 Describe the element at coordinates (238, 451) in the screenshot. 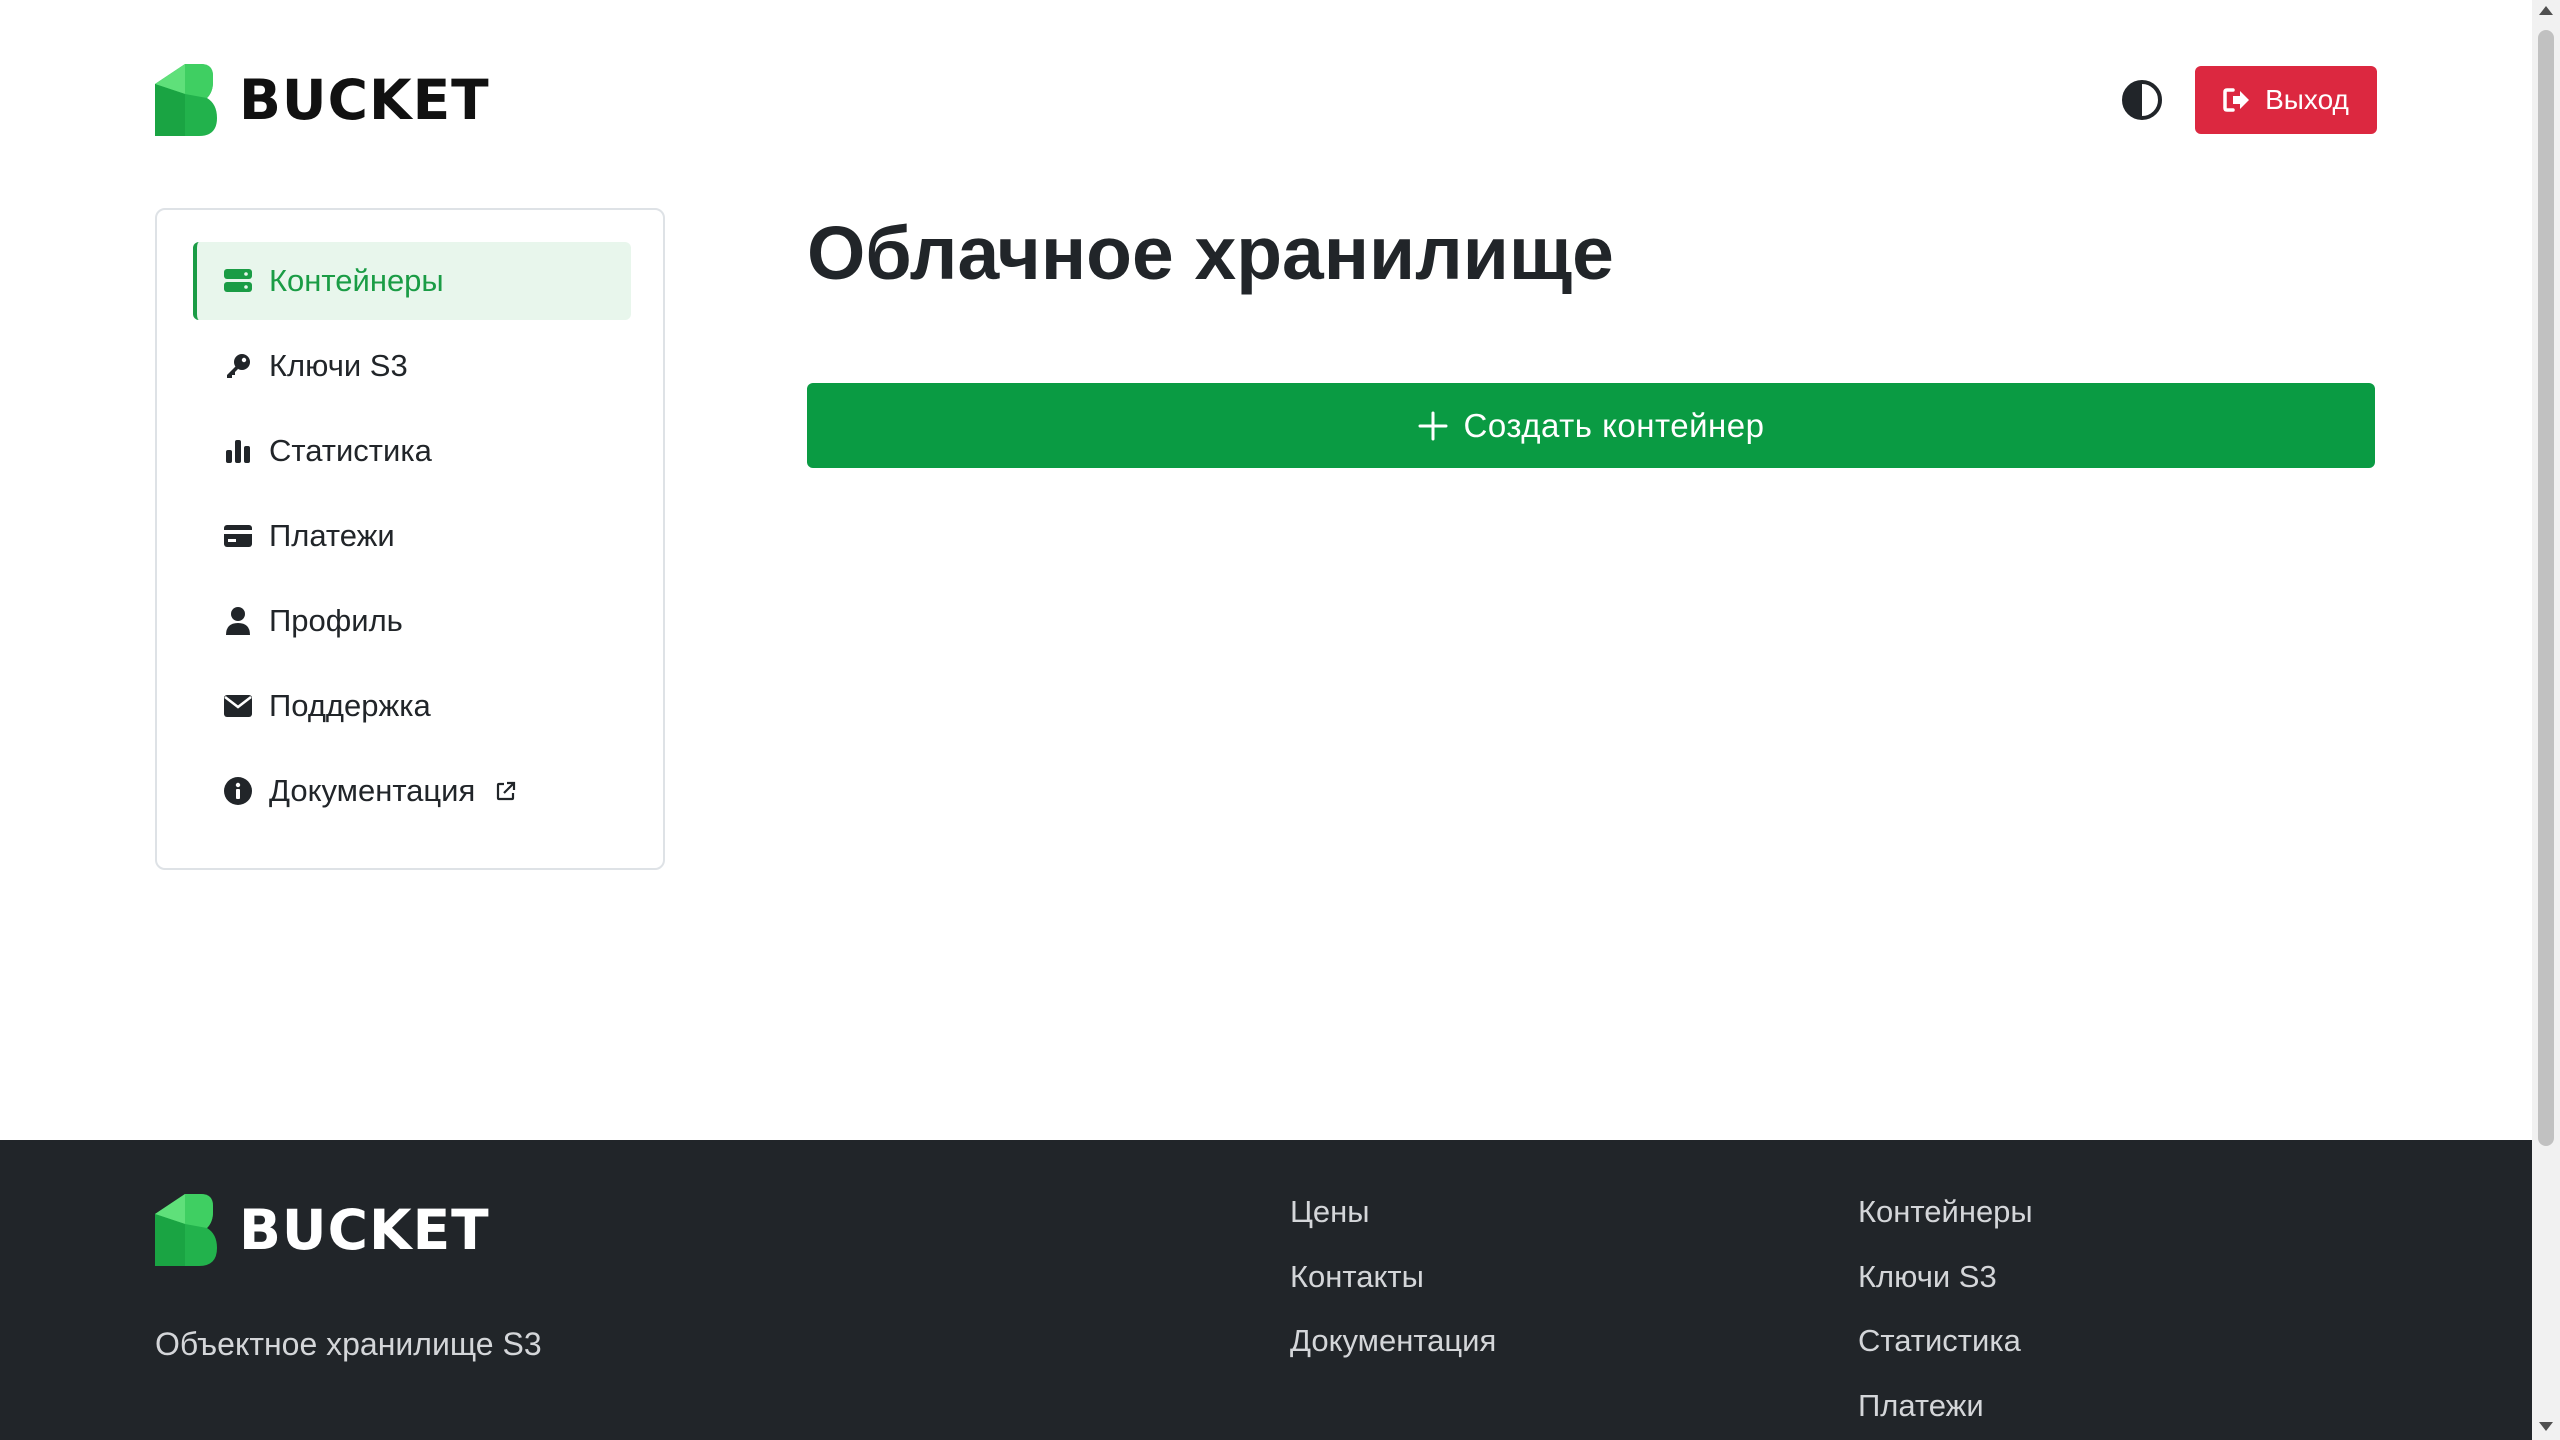

I see `bar-chart-icon` at that location.